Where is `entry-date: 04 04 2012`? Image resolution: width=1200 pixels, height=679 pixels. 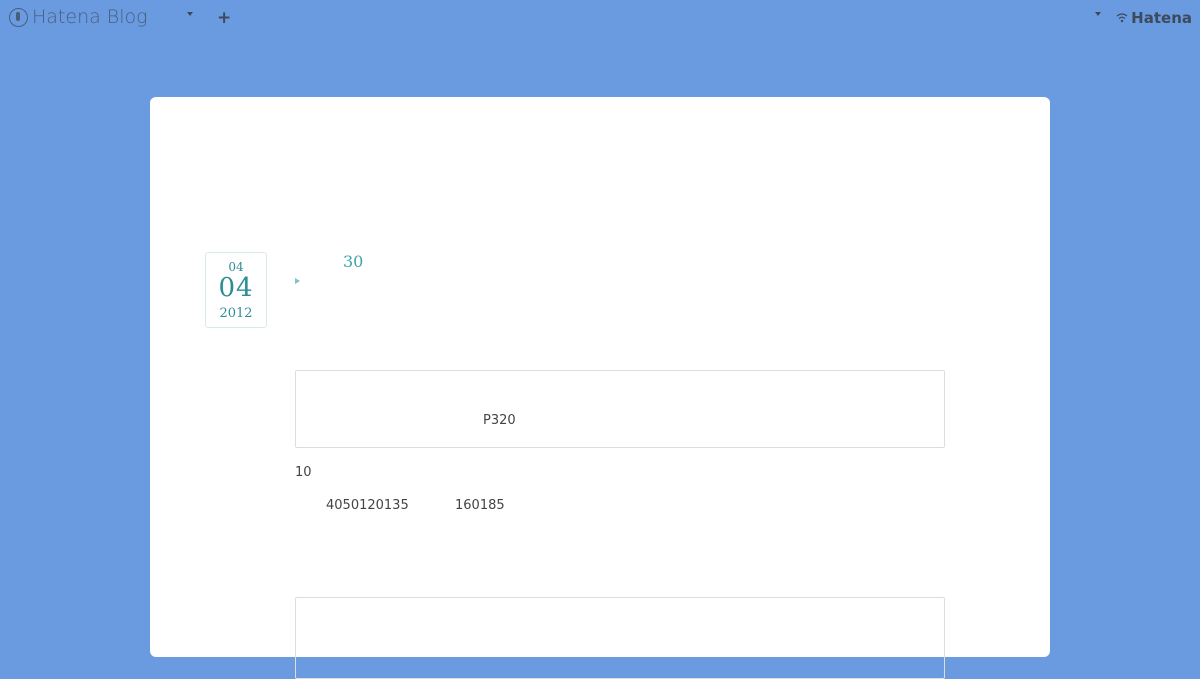 entry-date: 04 04 2012 is located at coordinates (236, 290).